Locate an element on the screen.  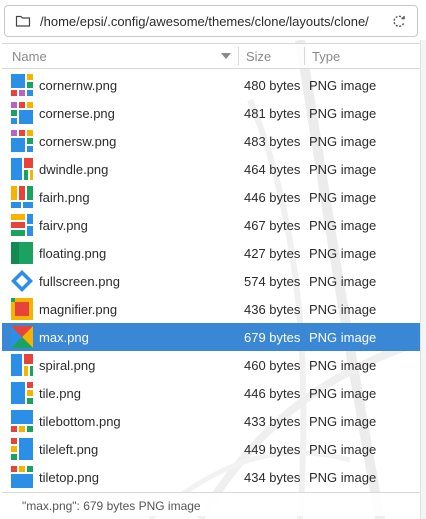
scrollbar-track is located at coordinates (423, 279).